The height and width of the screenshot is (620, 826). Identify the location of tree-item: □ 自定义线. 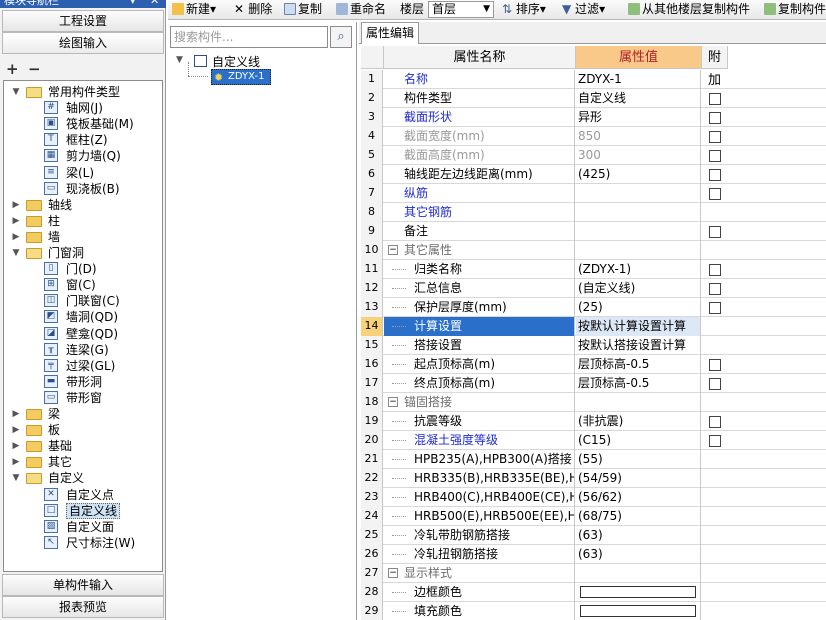
(83, 510).